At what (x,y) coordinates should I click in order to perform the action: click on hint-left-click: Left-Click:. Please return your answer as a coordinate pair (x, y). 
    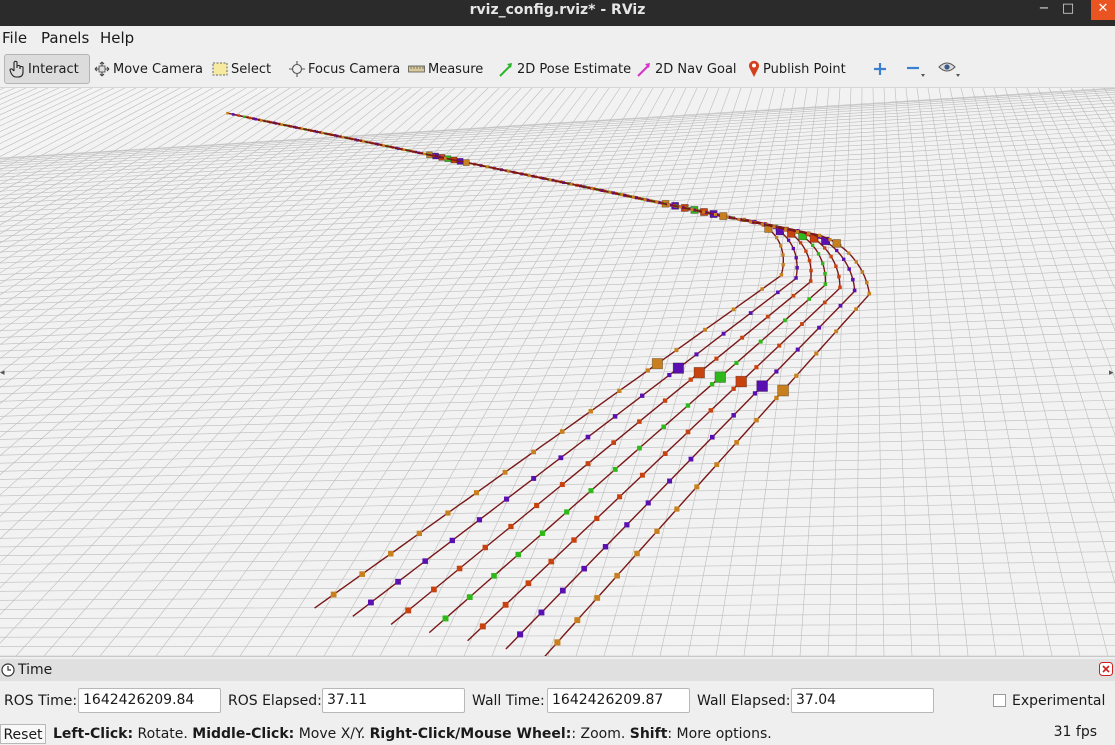
    Looking at the image, I should click on (93, 734).